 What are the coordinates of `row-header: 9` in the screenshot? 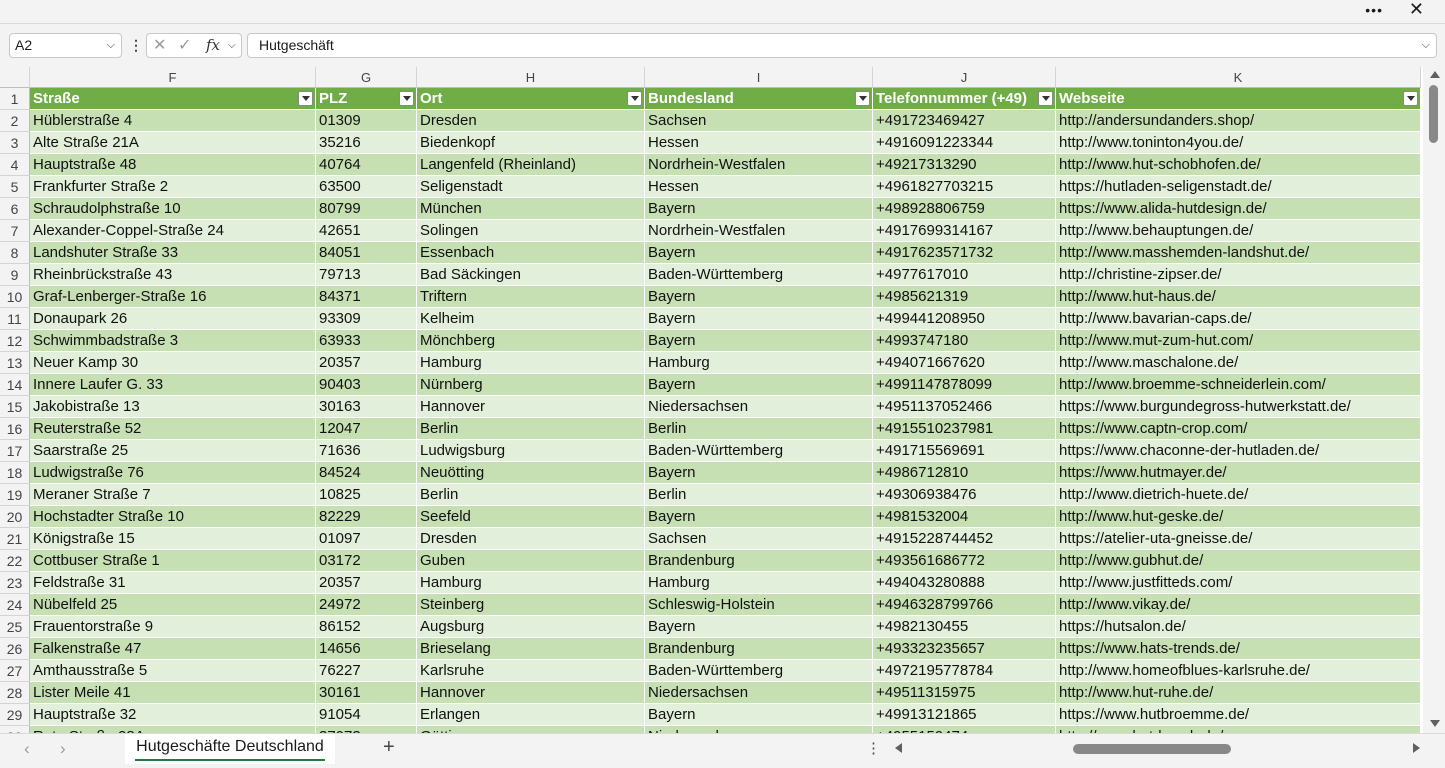 It's located at (15, 275).